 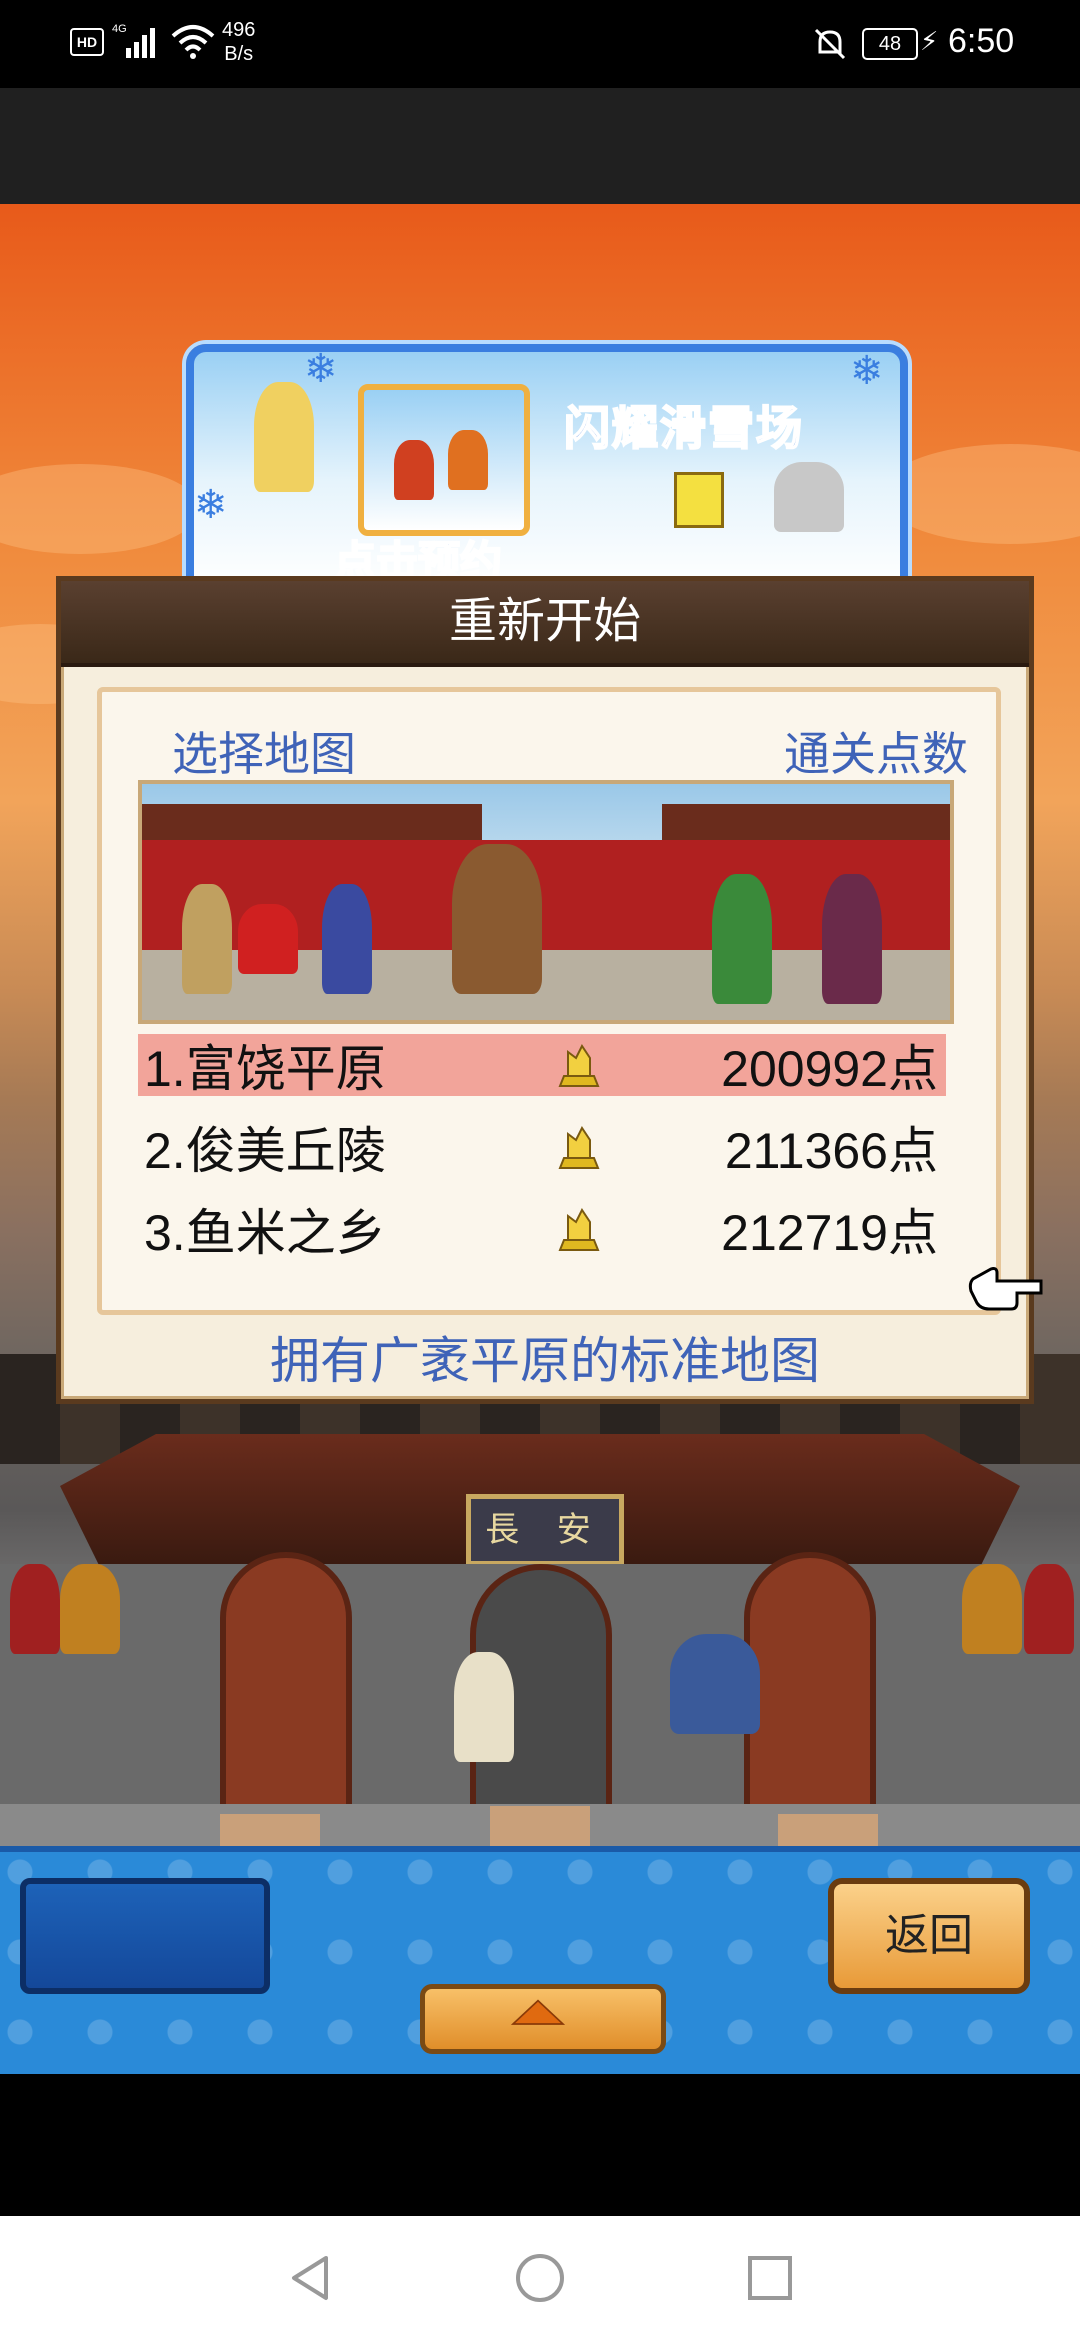 I want to click on cellular-signal-icon: 4G, so click(x=133, y=40).